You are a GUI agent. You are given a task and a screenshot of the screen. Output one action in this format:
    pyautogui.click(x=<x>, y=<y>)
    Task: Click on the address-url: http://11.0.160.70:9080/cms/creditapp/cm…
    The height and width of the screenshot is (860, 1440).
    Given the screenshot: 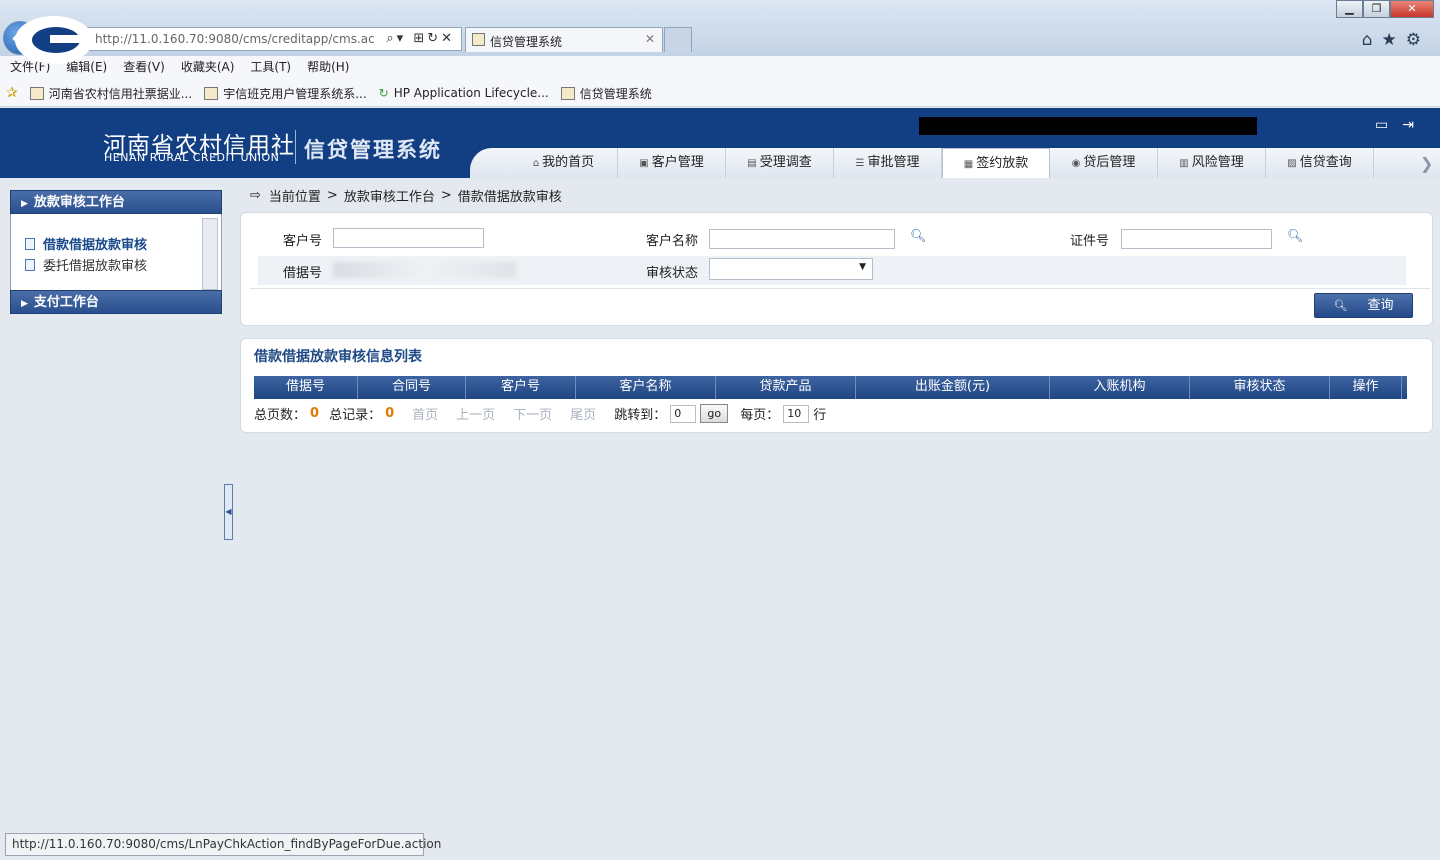 What is the action you would take?
    pyautogui.click(x=235, y=39)
    